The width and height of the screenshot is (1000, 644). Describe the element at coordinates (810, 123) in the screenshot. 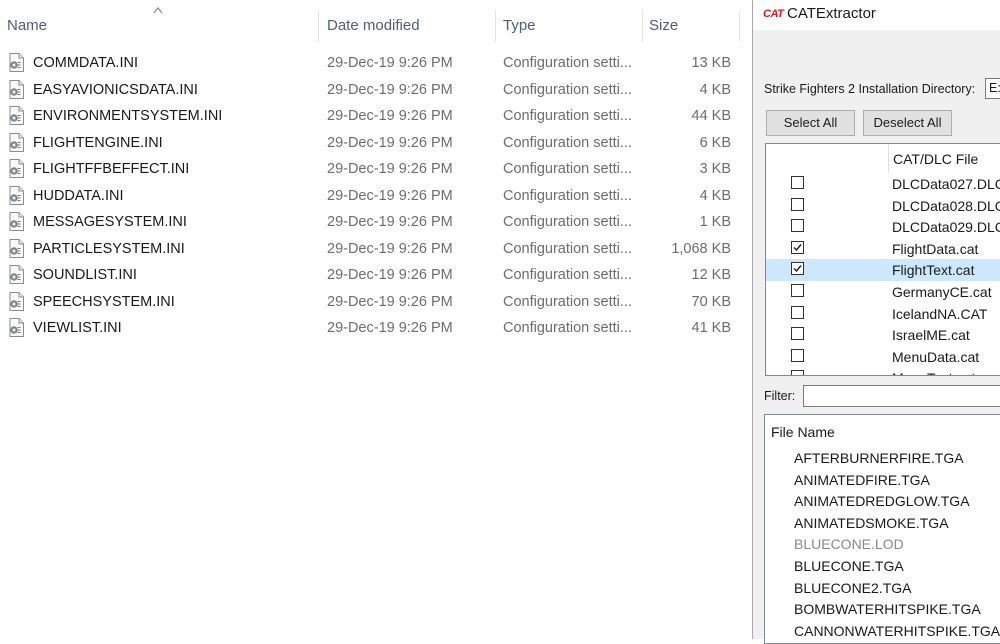

I see `select-all-button: Select All` at that location.